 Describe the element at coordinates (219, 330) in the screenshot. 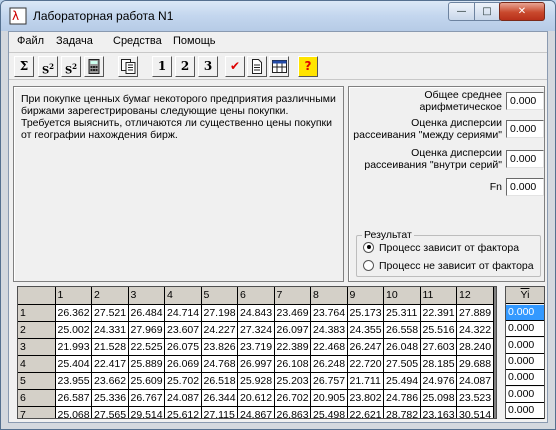

I see `grid-cell: 24.227` at that location.